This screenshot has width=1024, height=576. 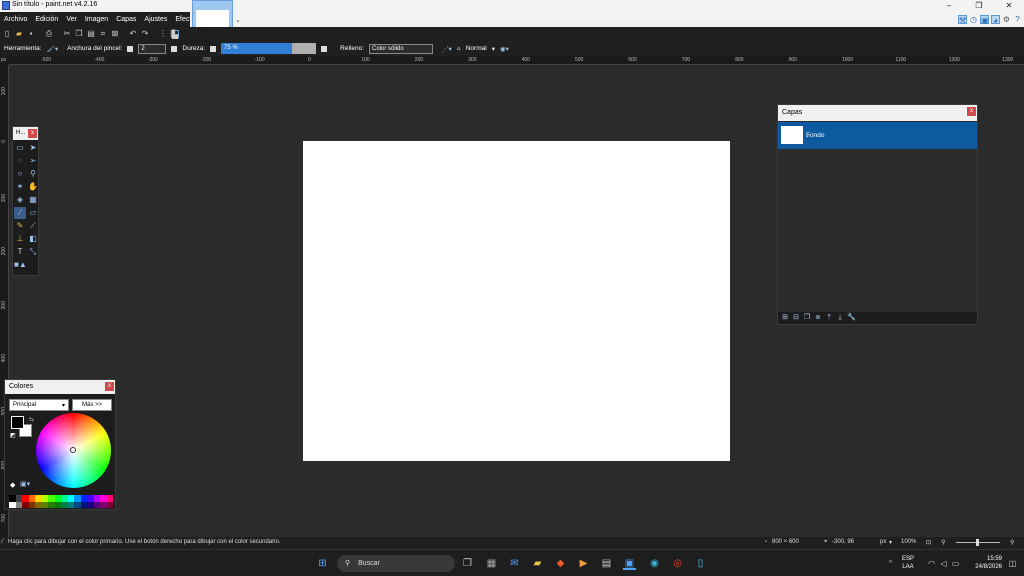 I want to click on color-wheel, so click(x=73, y=450).